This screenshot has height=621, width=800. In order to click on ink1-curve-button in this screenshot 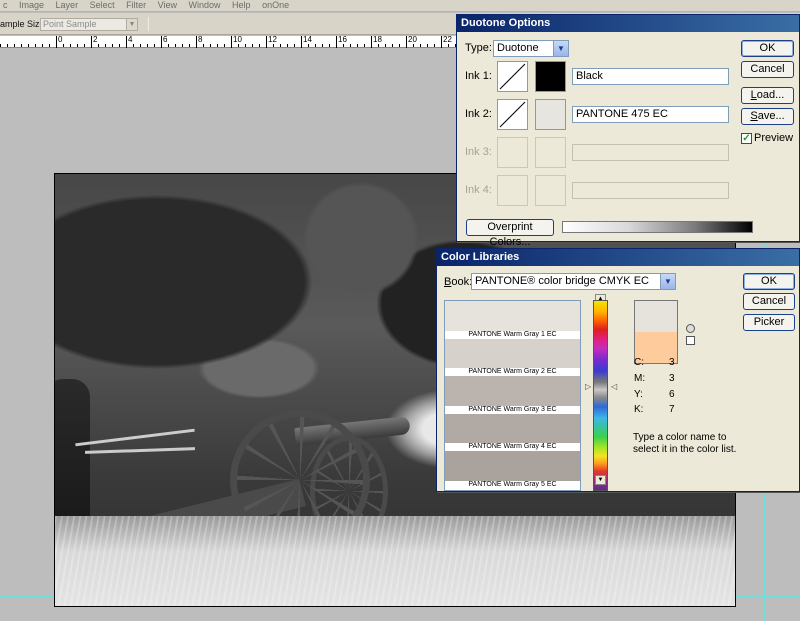, I will do `click(512, 76)`.